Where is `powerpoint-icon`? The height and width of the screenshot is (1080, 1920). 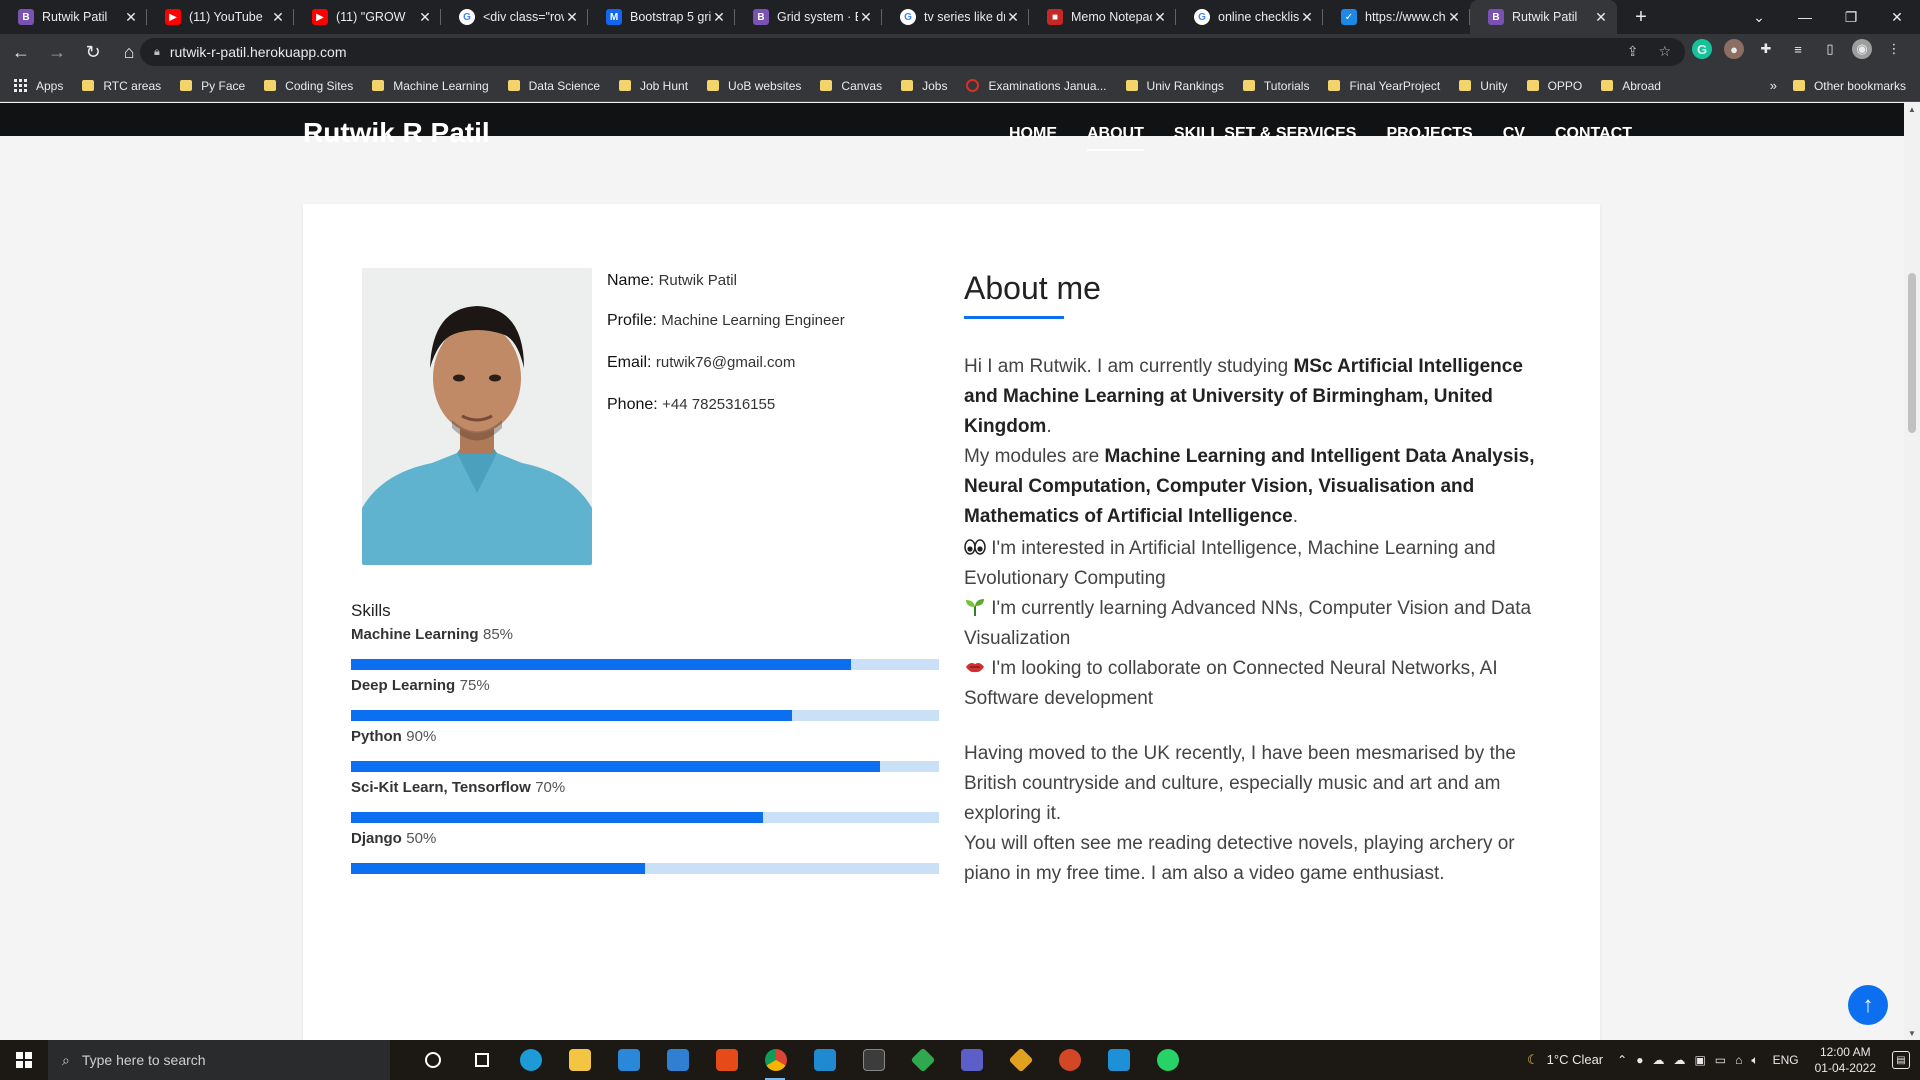 powerpoint-icon is located at coordinates (1069, 1060).